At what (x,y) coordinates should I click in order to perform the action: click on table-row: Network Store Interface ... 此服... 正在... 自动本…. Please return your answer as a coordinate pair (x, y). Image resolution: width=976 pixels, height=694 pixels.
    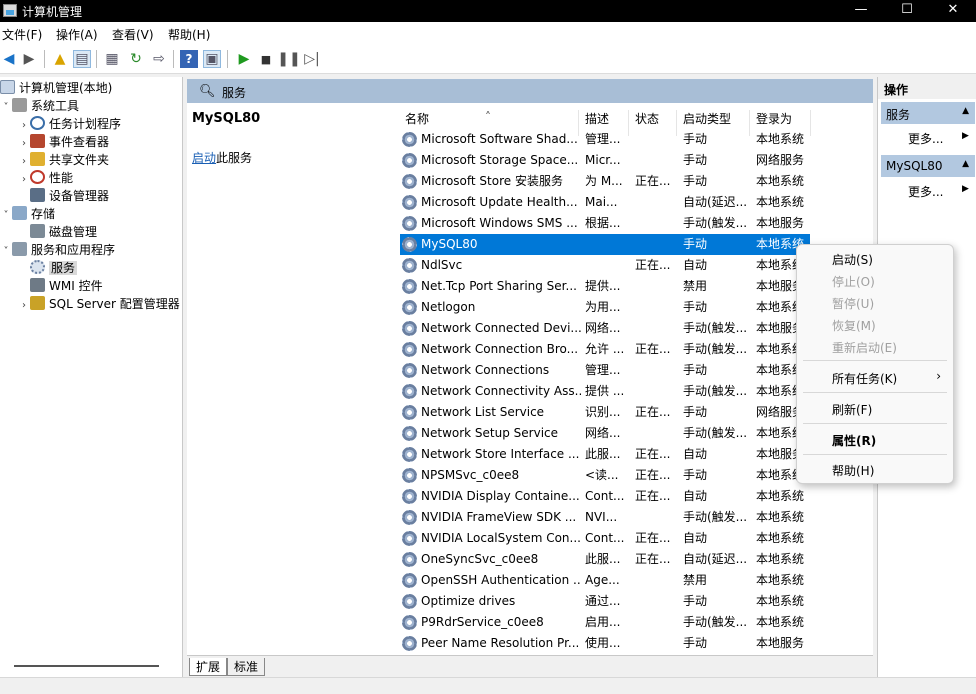
    Looking at the image, I should click on (605, 454).